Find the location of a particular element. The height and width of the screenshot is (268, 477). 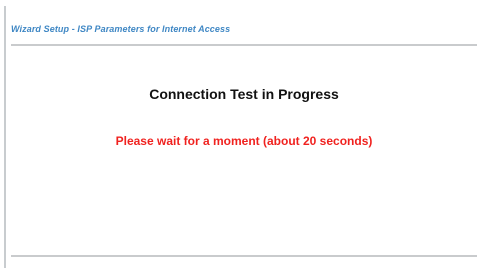

connection-test-heading: Connection Test in Progress is located at coordinates (244, 94).